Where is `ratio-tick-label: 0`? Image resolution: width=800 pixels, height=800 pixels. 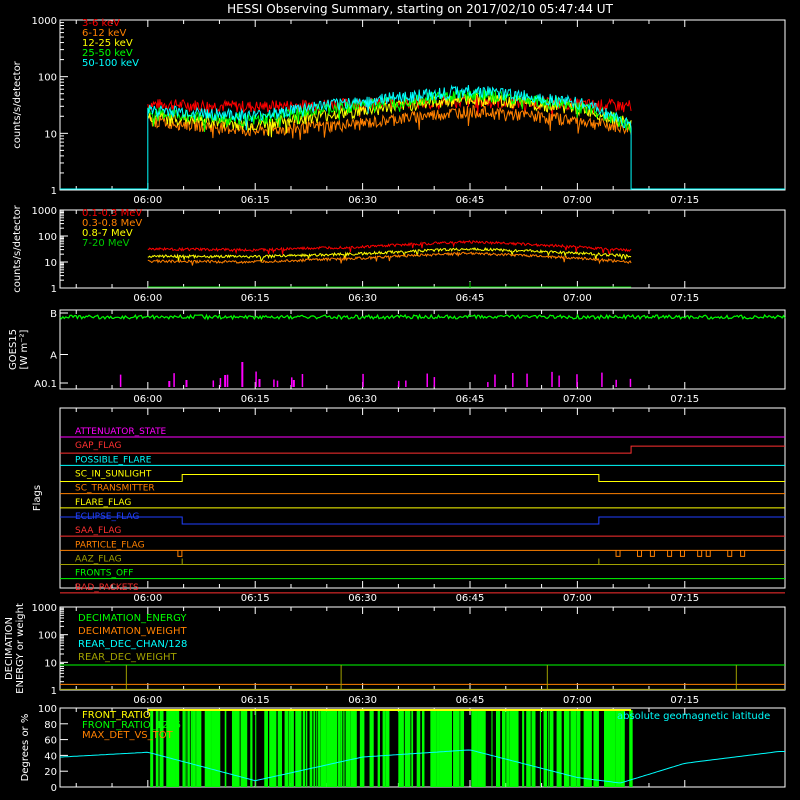 ratio-tick-label: 0 is located at coordinates (54, 788).